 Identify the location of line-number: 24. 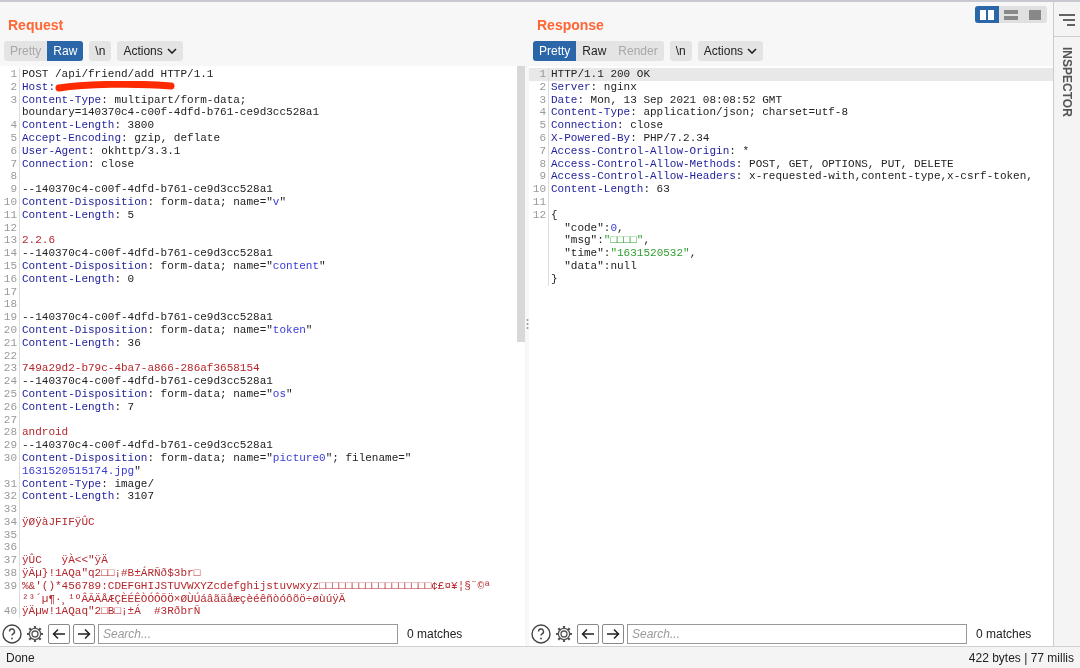
(10, 381).